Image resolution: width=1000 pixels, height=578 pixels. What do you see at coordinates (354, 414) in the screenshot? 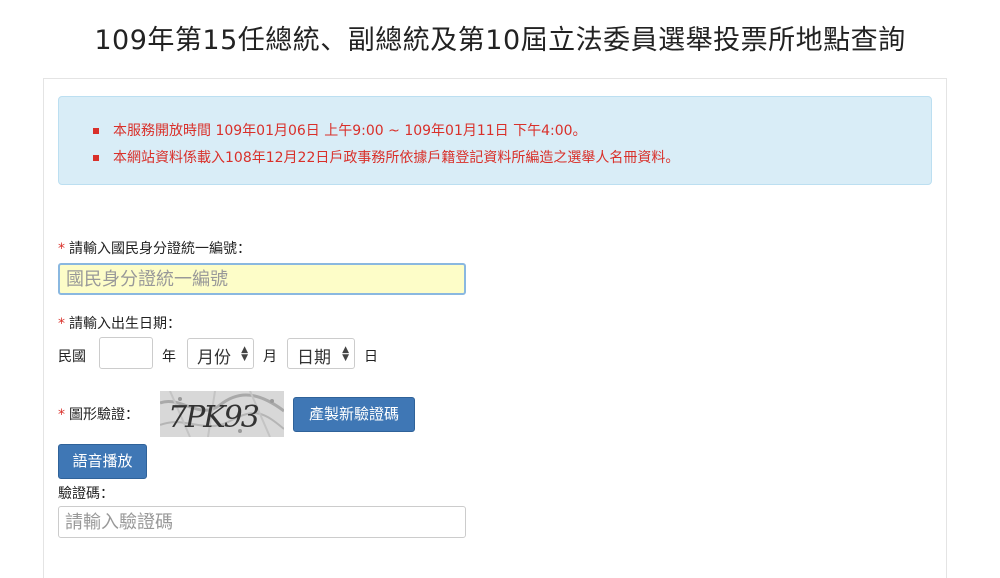
I see `refresh-captcha-button: 產製新驗證碼` at bounding box center [354, 414].